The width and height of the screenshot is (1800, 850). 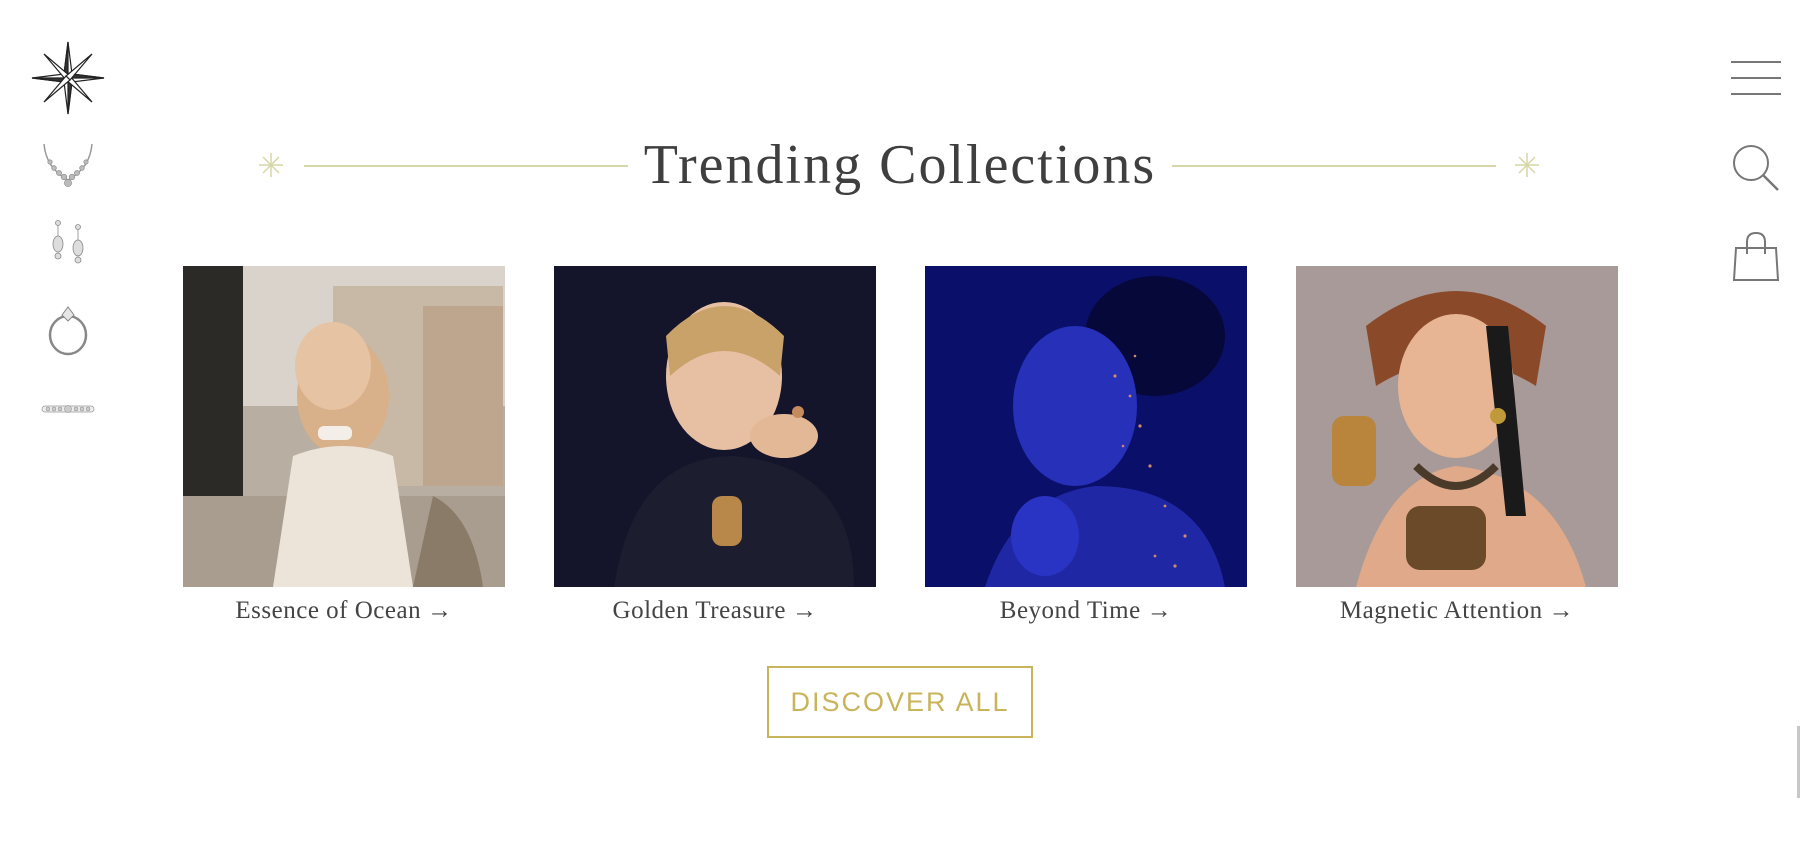 What do you see at coordinates (1334, 166) in the screenshot?
I see `heading-divider-right` at bounding box center [1334, 166].